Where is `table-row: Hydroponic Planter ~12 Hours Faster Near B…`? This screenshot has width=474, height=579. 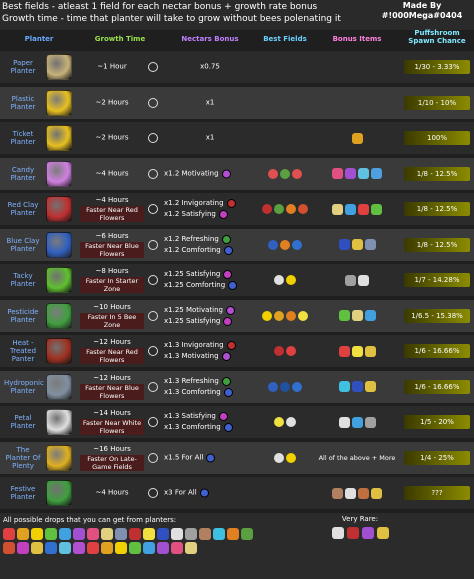
table-row: Hydroponic Planter ~12 Hours Faster Near B… is located at coordinates (237, 386).